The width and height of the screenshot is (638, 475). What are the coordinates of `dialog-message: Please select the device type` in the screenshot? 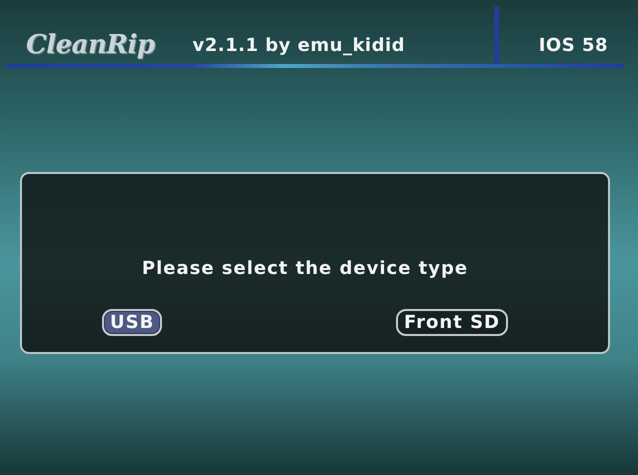 It's located at (305, 268).